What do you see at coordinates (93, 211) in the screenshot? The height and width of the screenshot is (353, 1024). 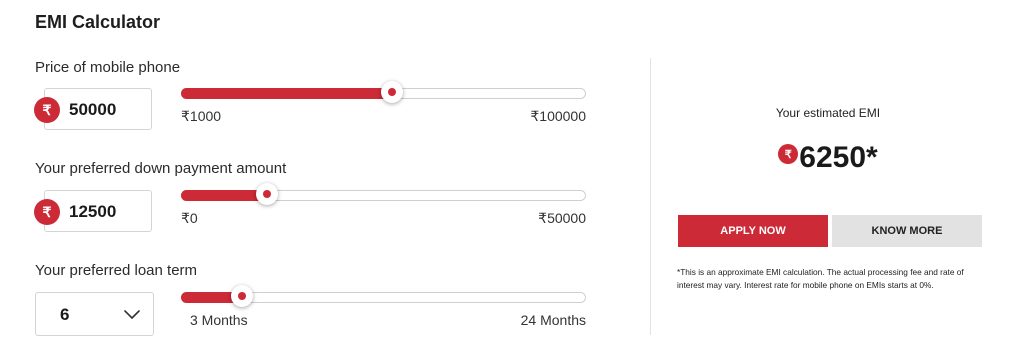 I see `down-payment-value: 12500` at bounding box center [93, 211].